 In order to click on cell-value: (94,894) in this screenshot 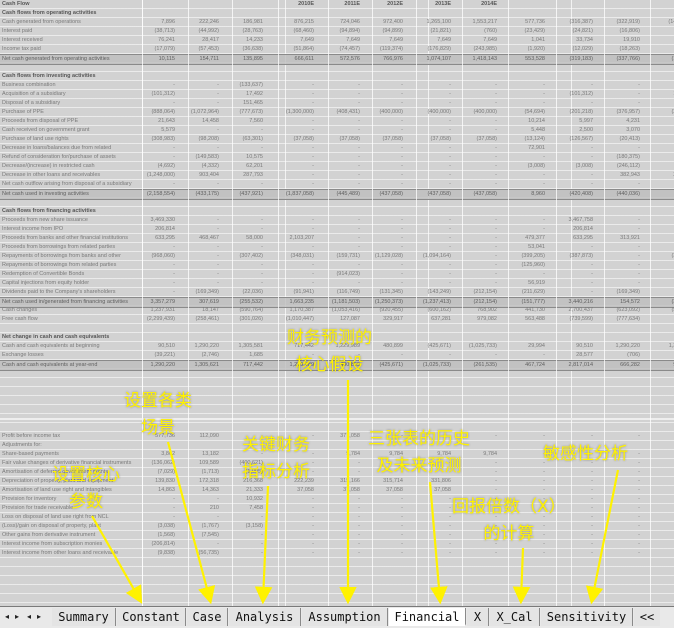, I will do `click(340, 31)`.